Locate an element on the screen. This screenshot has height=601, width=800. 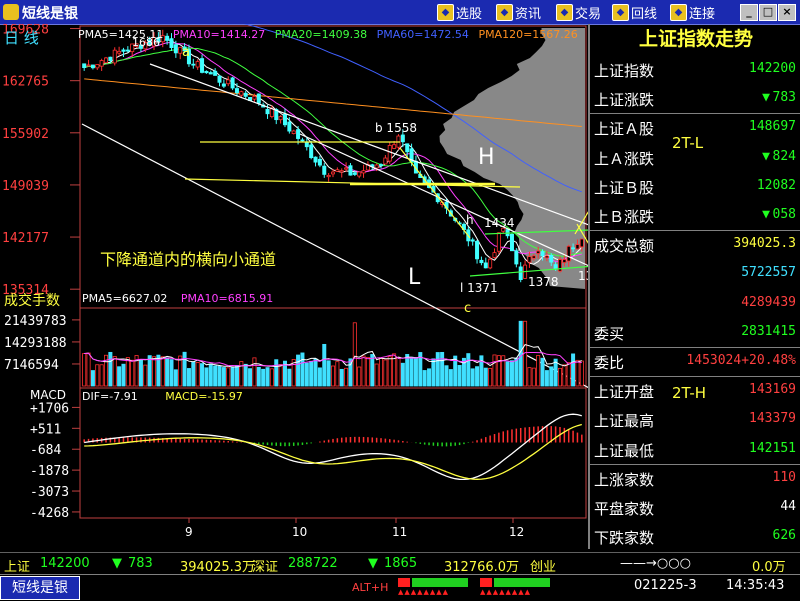
news-icon: ◆ is located at coordinates (504, 12).